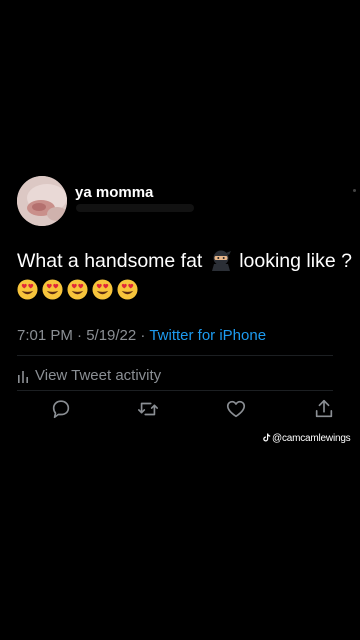 Image resolution: width=360 pixels, height=640 pixels. What do you see at coordinates (110, 261) in the screenshot?
I see `tweet-text-before: What a handsome fat` at bounding box center [110, 261].